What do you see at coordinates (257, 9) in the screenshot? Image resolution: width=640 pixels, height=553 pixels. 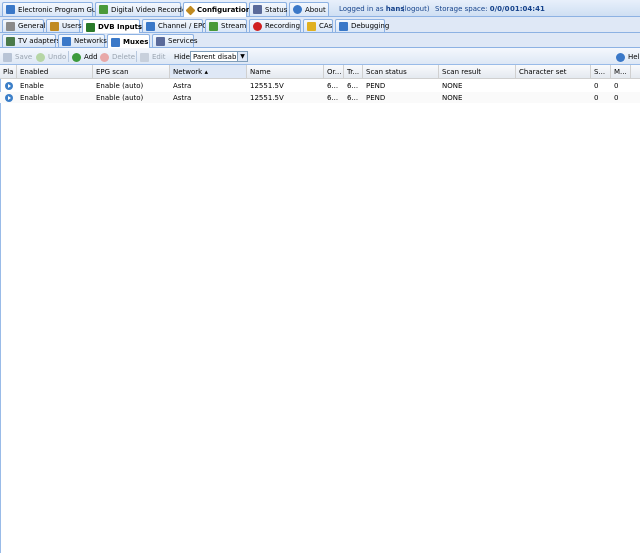 I see `status-icon` at bounding box center [257, 9].